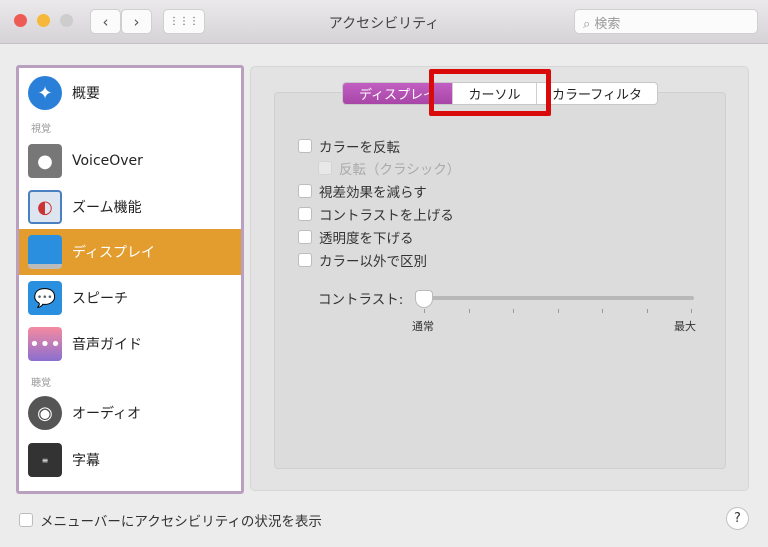 The image size is (768, 547). What do you see at coordinates (737, 518) in the screenshot?
I see `help-button: ?` at bounding box center [737, 518].